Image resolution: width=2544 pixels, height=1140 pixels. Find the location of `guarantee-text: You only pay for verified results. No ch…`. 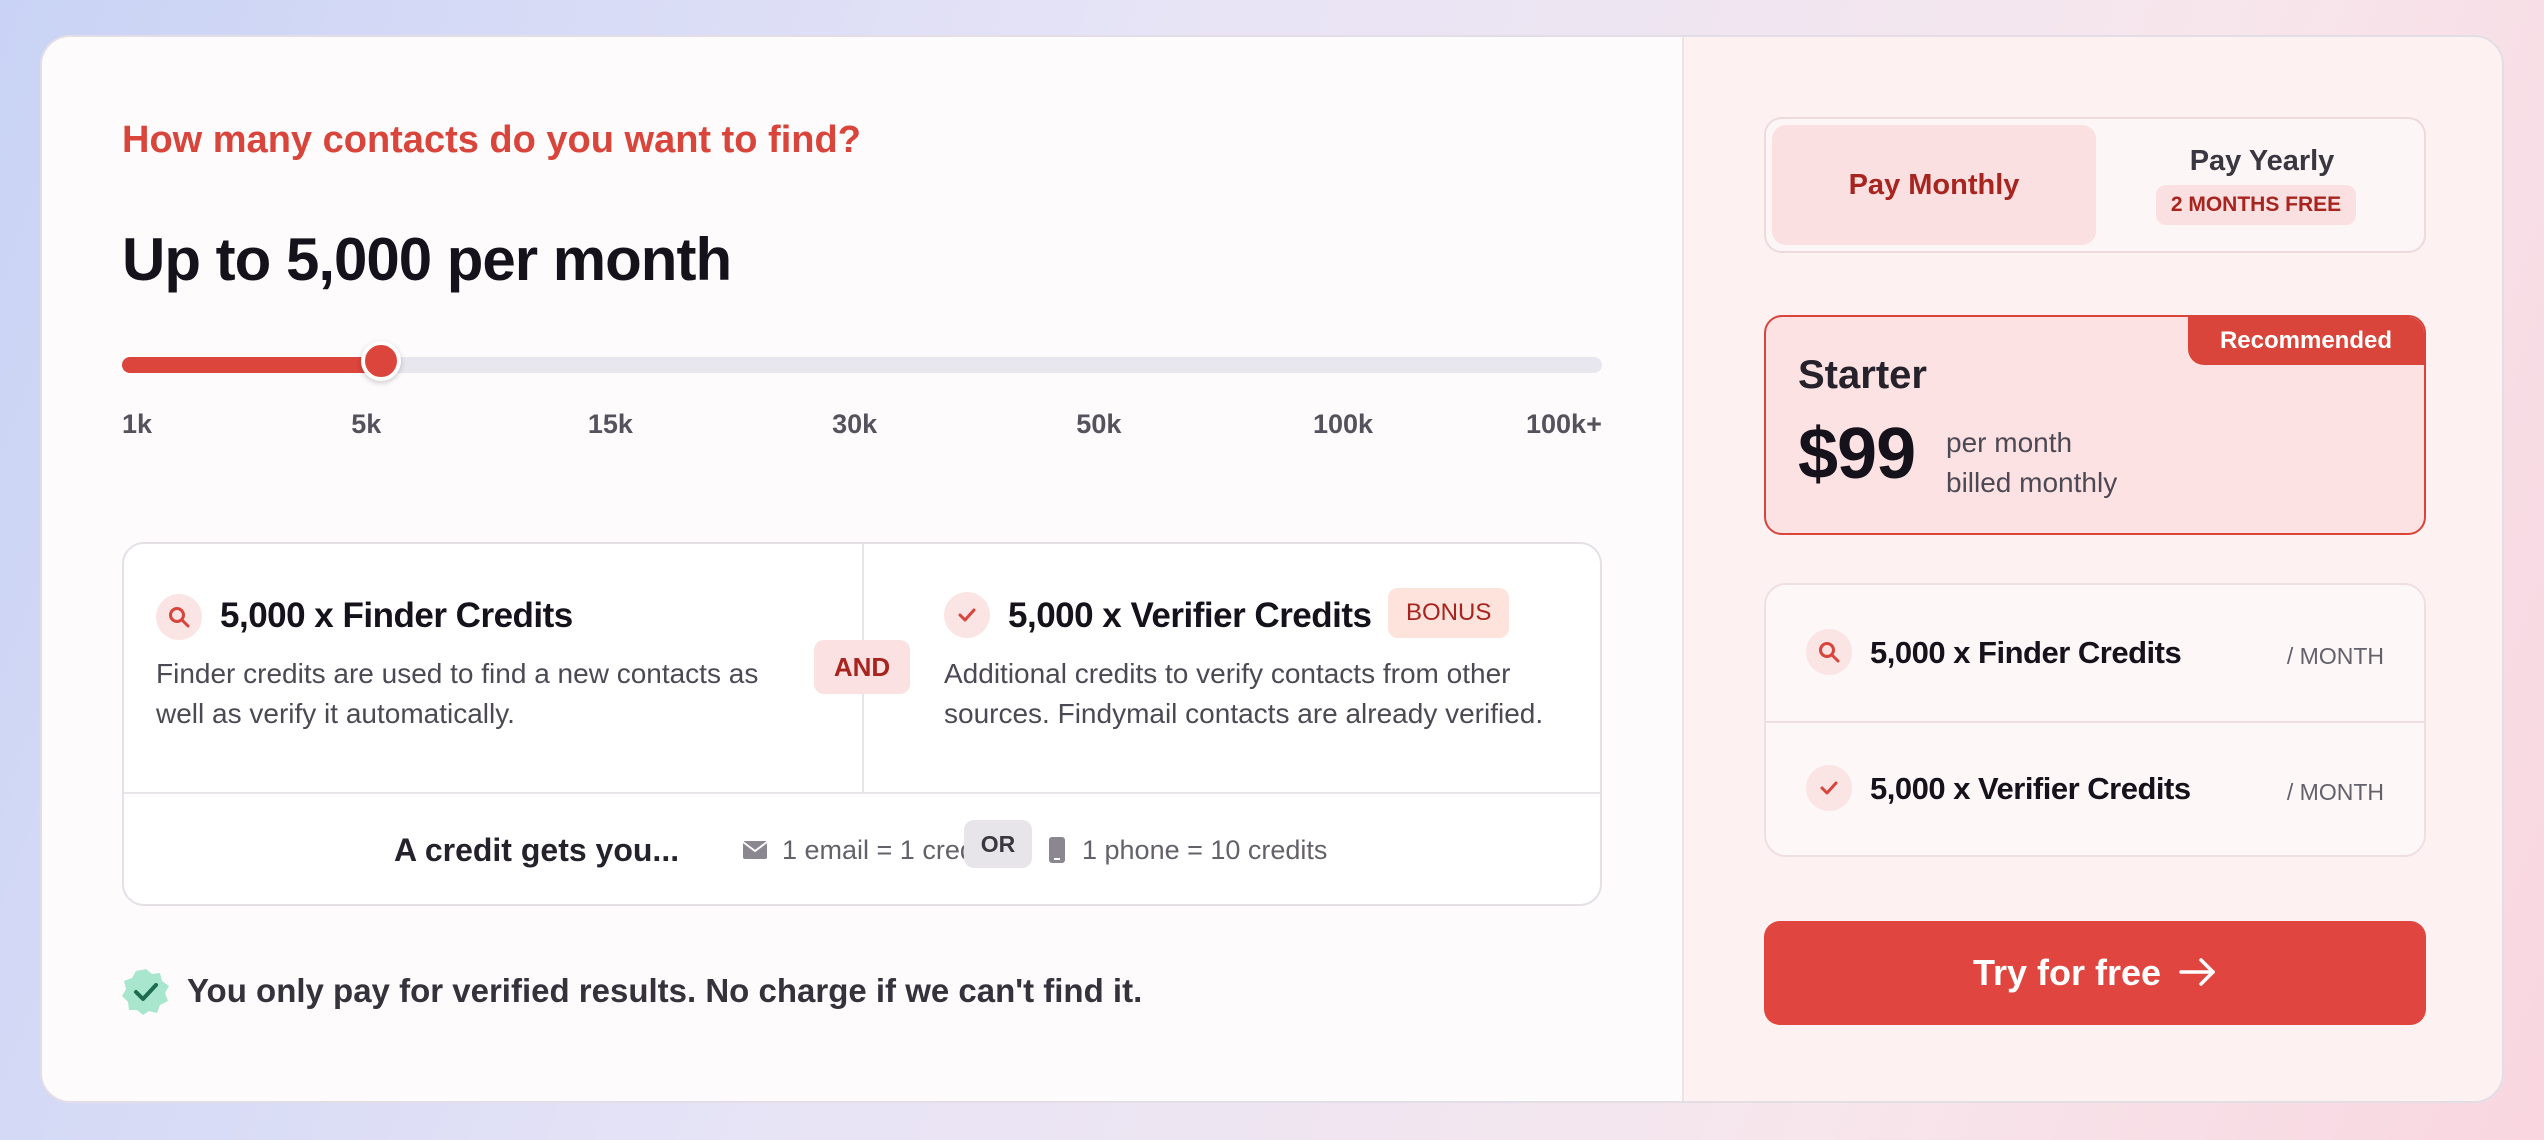

guarantee-text: You only pay for verified results. No ch… is located at coordinates (665, 990).